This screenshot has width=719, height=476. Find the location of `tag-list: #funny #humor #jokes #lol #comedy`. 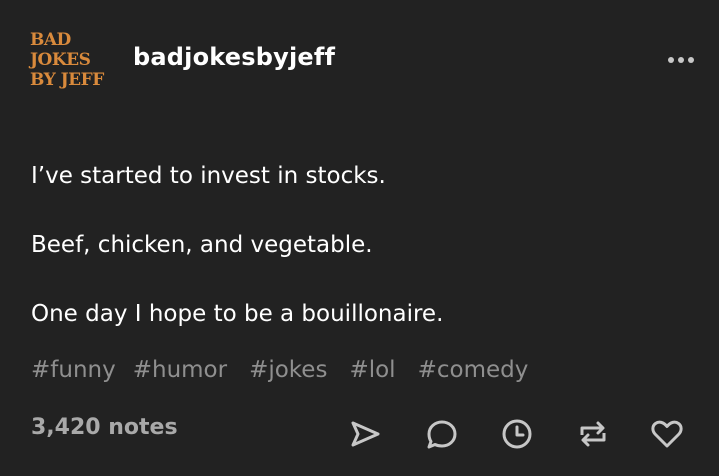

tag-list: #funny #humor #jokes #lol #comedy is located at coordinates (288, 370).